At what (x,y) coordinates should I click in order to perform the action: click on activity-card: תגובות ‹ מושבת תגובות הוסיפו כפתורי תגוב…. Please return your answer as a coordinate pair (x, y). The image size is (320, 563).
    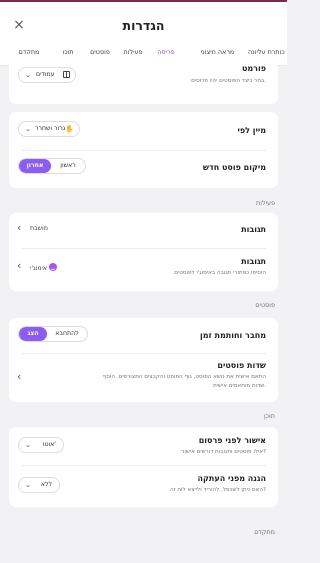
    Looking at the image, I should click on (143, 252).